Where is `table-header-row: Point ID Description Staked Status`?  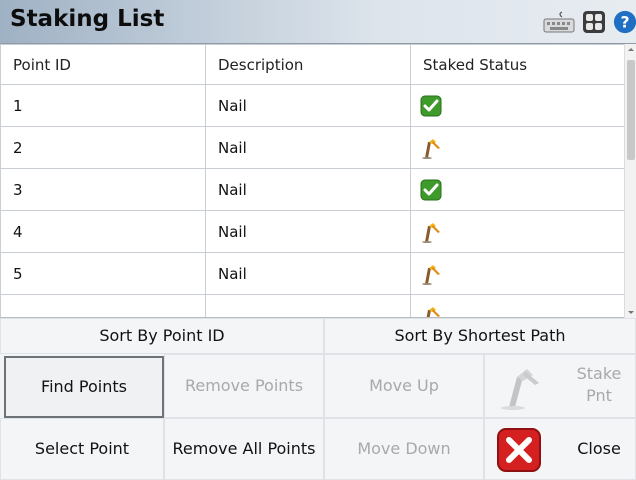 table-header-row: Point ID Description Staked Status is located at coordinates (312, 64).